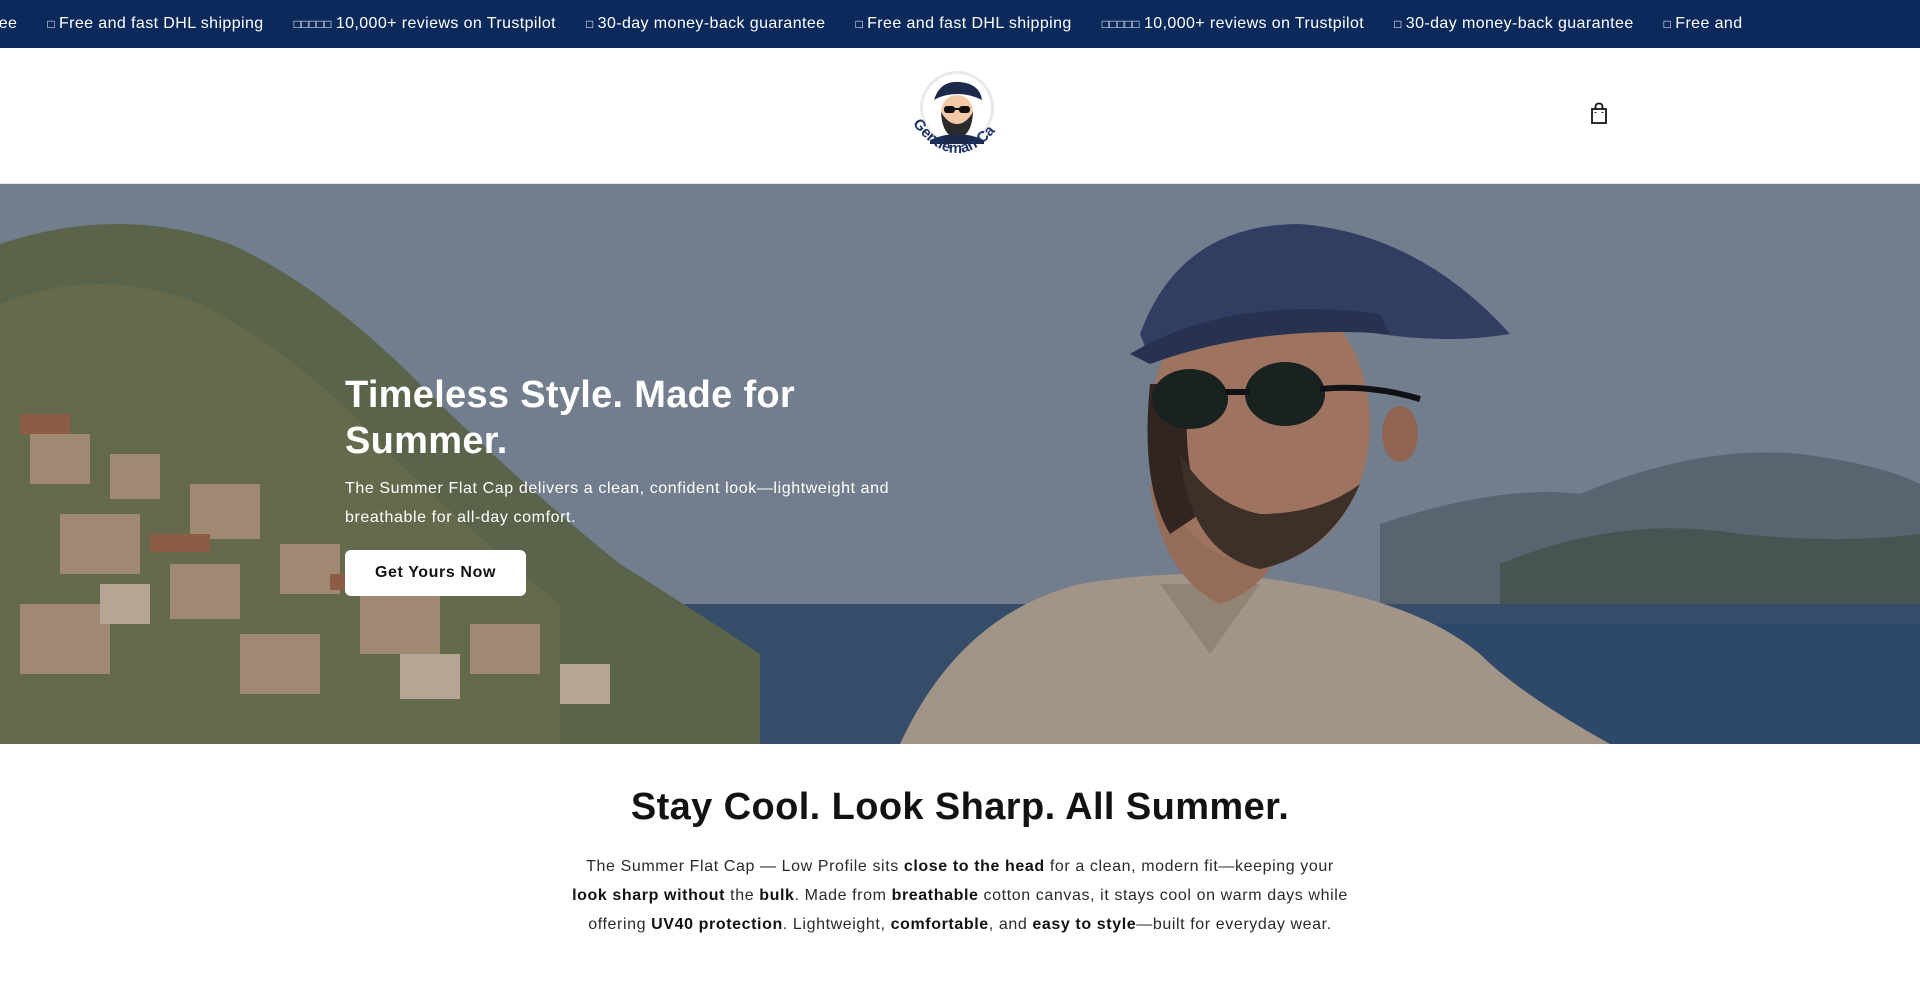 This screenshot has width=1920, height=993. Describe the element at coordinates (843, 895) in the screenshot. I see `body-text: . Made from` at that location.